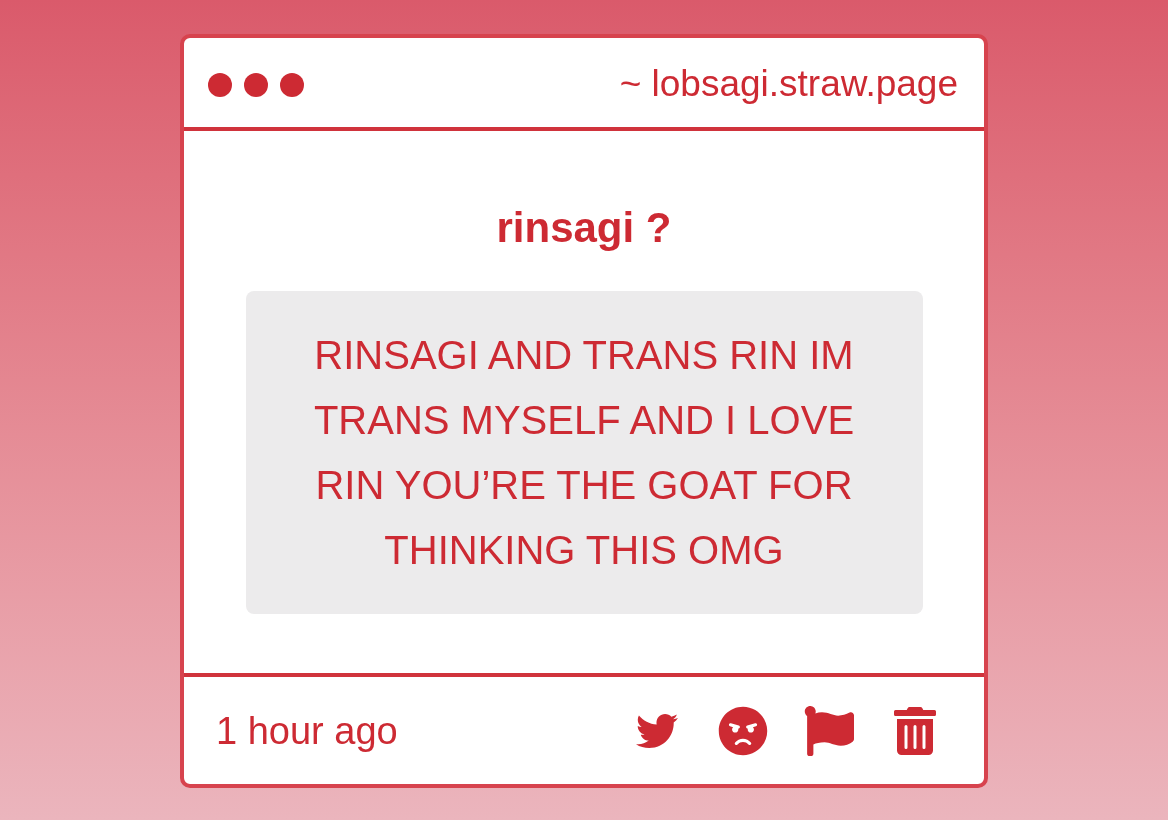 Image resolution: width=1168 pixels, height=820 pixels. Describe the element at coordinates (788, 83) in the screenshot. I see `page-url: ~ lobsagi.straw.page` at that location.